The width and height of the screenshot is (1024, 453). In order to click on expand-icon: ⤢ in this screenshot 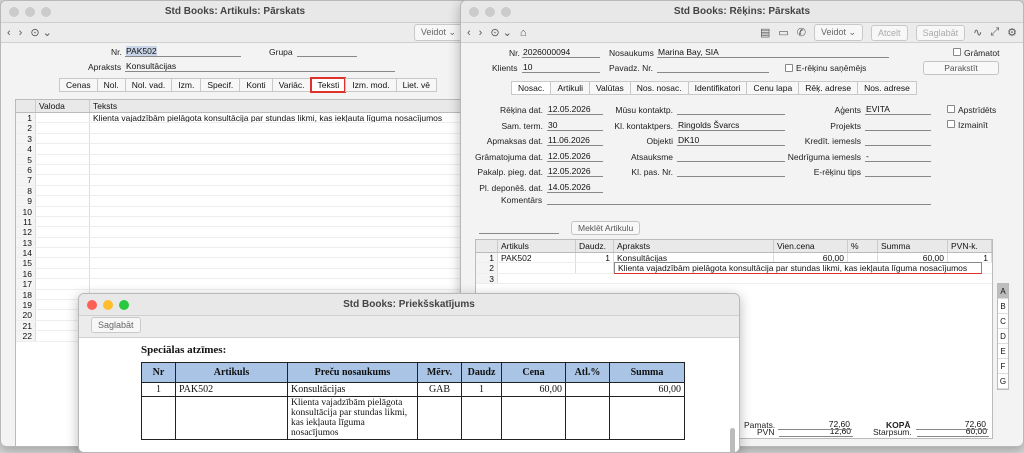, I will do `click(994, 32)`.